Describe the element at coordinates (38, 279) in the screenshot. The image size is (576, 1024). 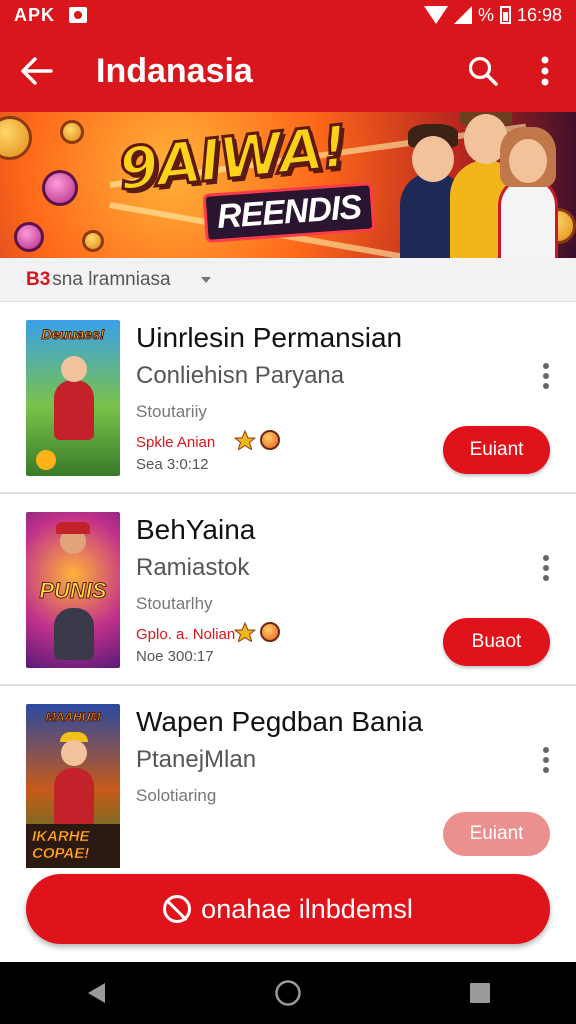
I see `filter-tag: B3` at that location.